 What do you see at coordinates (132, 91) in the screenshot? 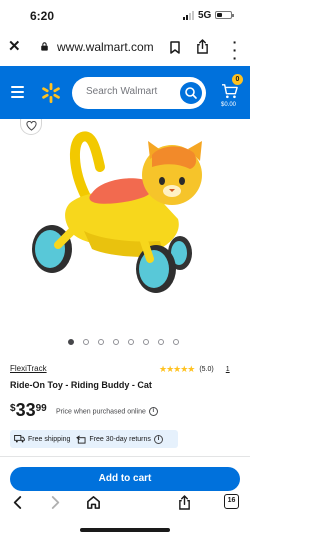
I see `search-input` at bounding box center [132, 91].